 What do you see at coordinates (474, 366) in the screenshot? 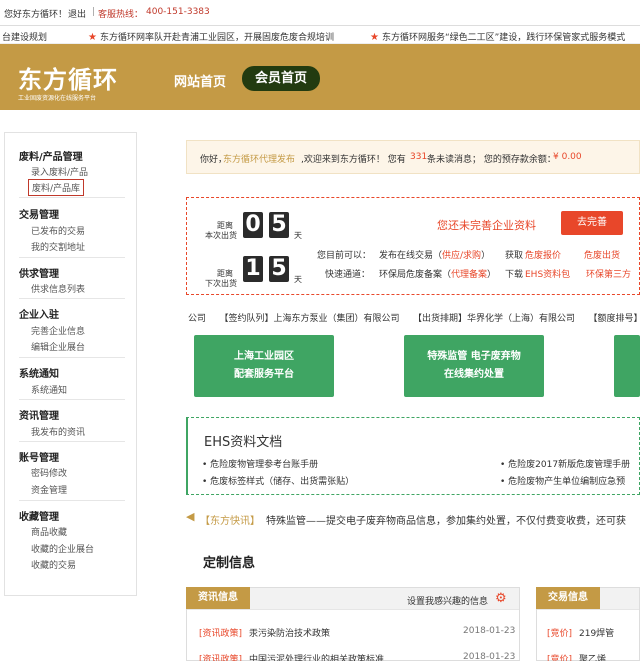
I see `ewaste-disposal-button: 特殊监管 电子废弃物 在线集约处置` at bounding box center [474, 366].